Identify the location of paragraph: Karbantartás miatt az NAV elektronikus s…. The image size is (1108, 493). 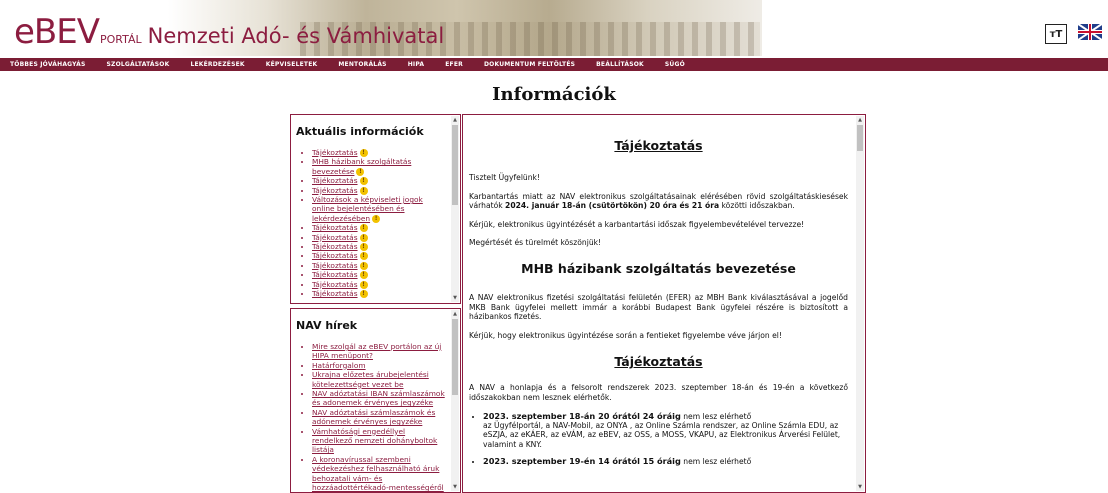
(658, 201).